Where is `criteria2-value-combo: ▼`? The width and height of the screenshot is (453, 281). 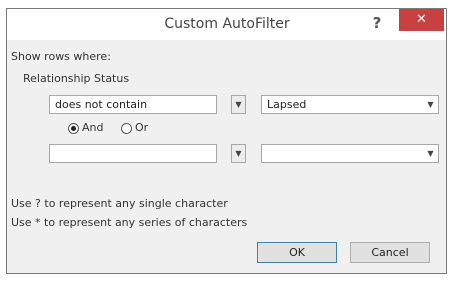
criteria2-value-combo: ▼ is located at coordinates (350, 153).